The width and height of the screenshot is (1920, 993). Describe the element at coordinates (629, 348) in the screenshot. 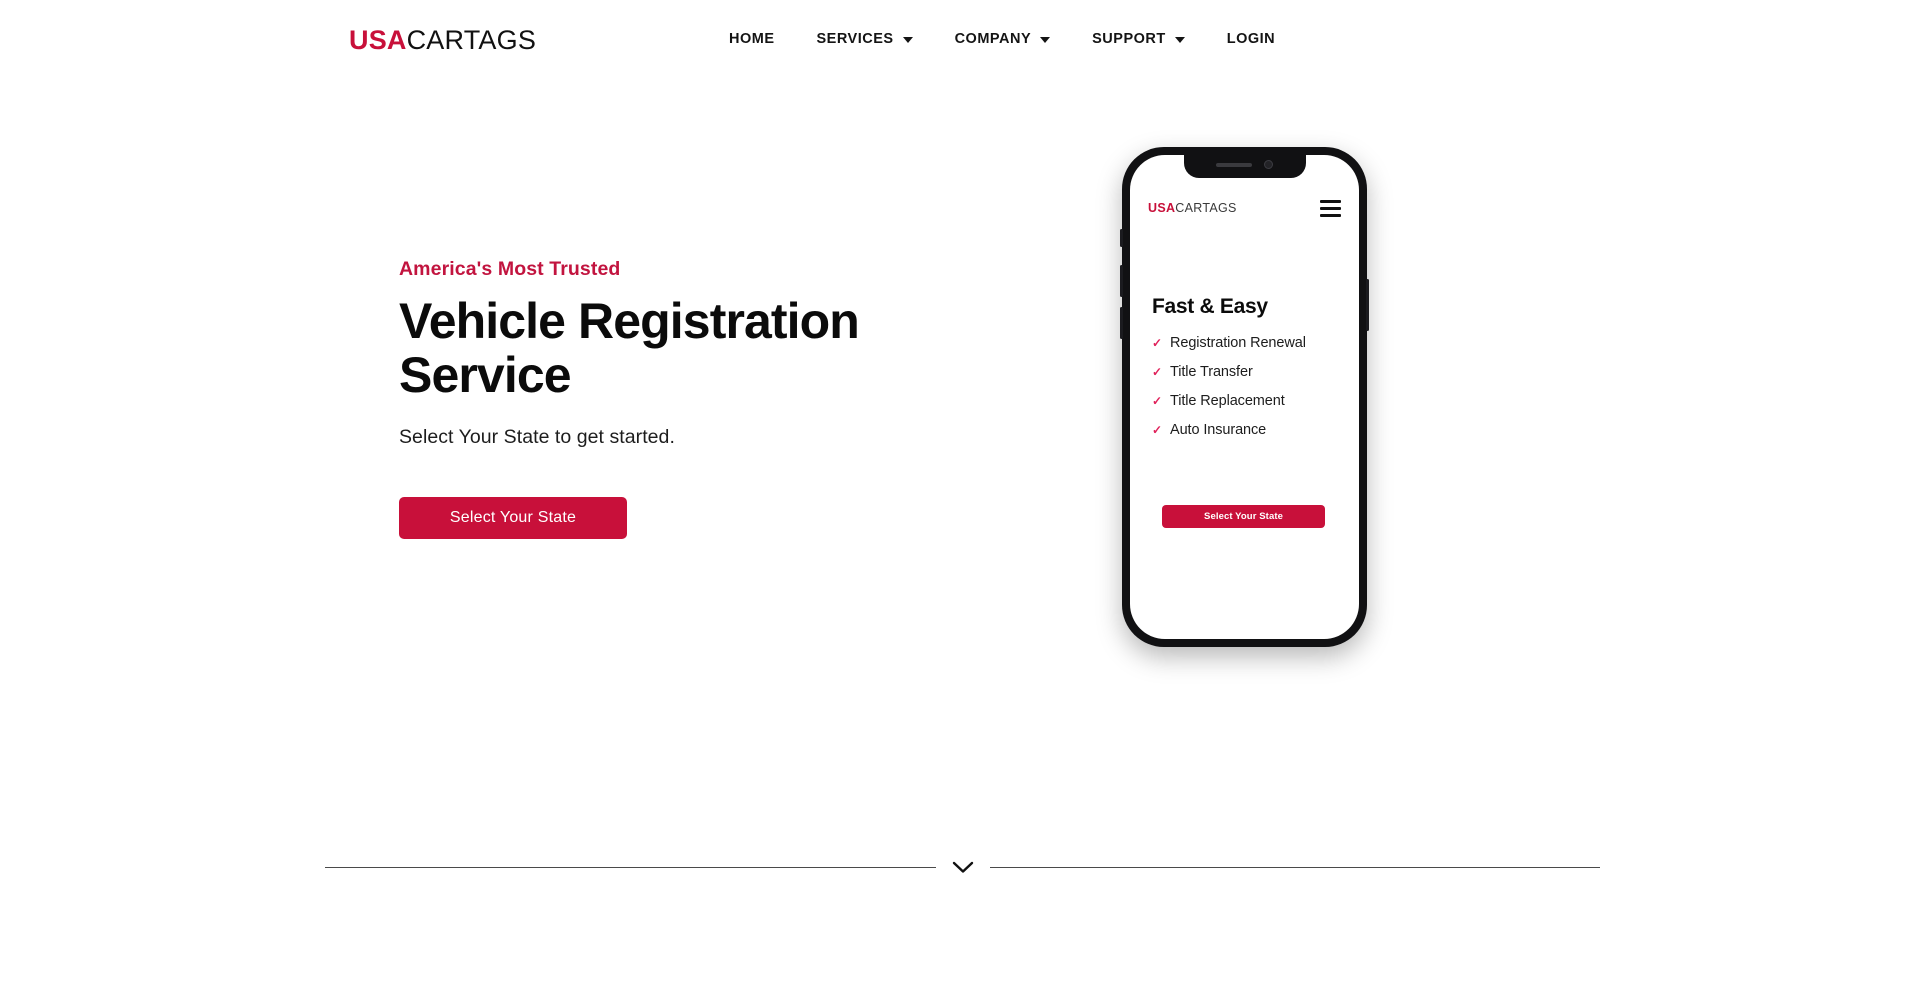

I see `page-title: Vehicle Registration Service` at that location.